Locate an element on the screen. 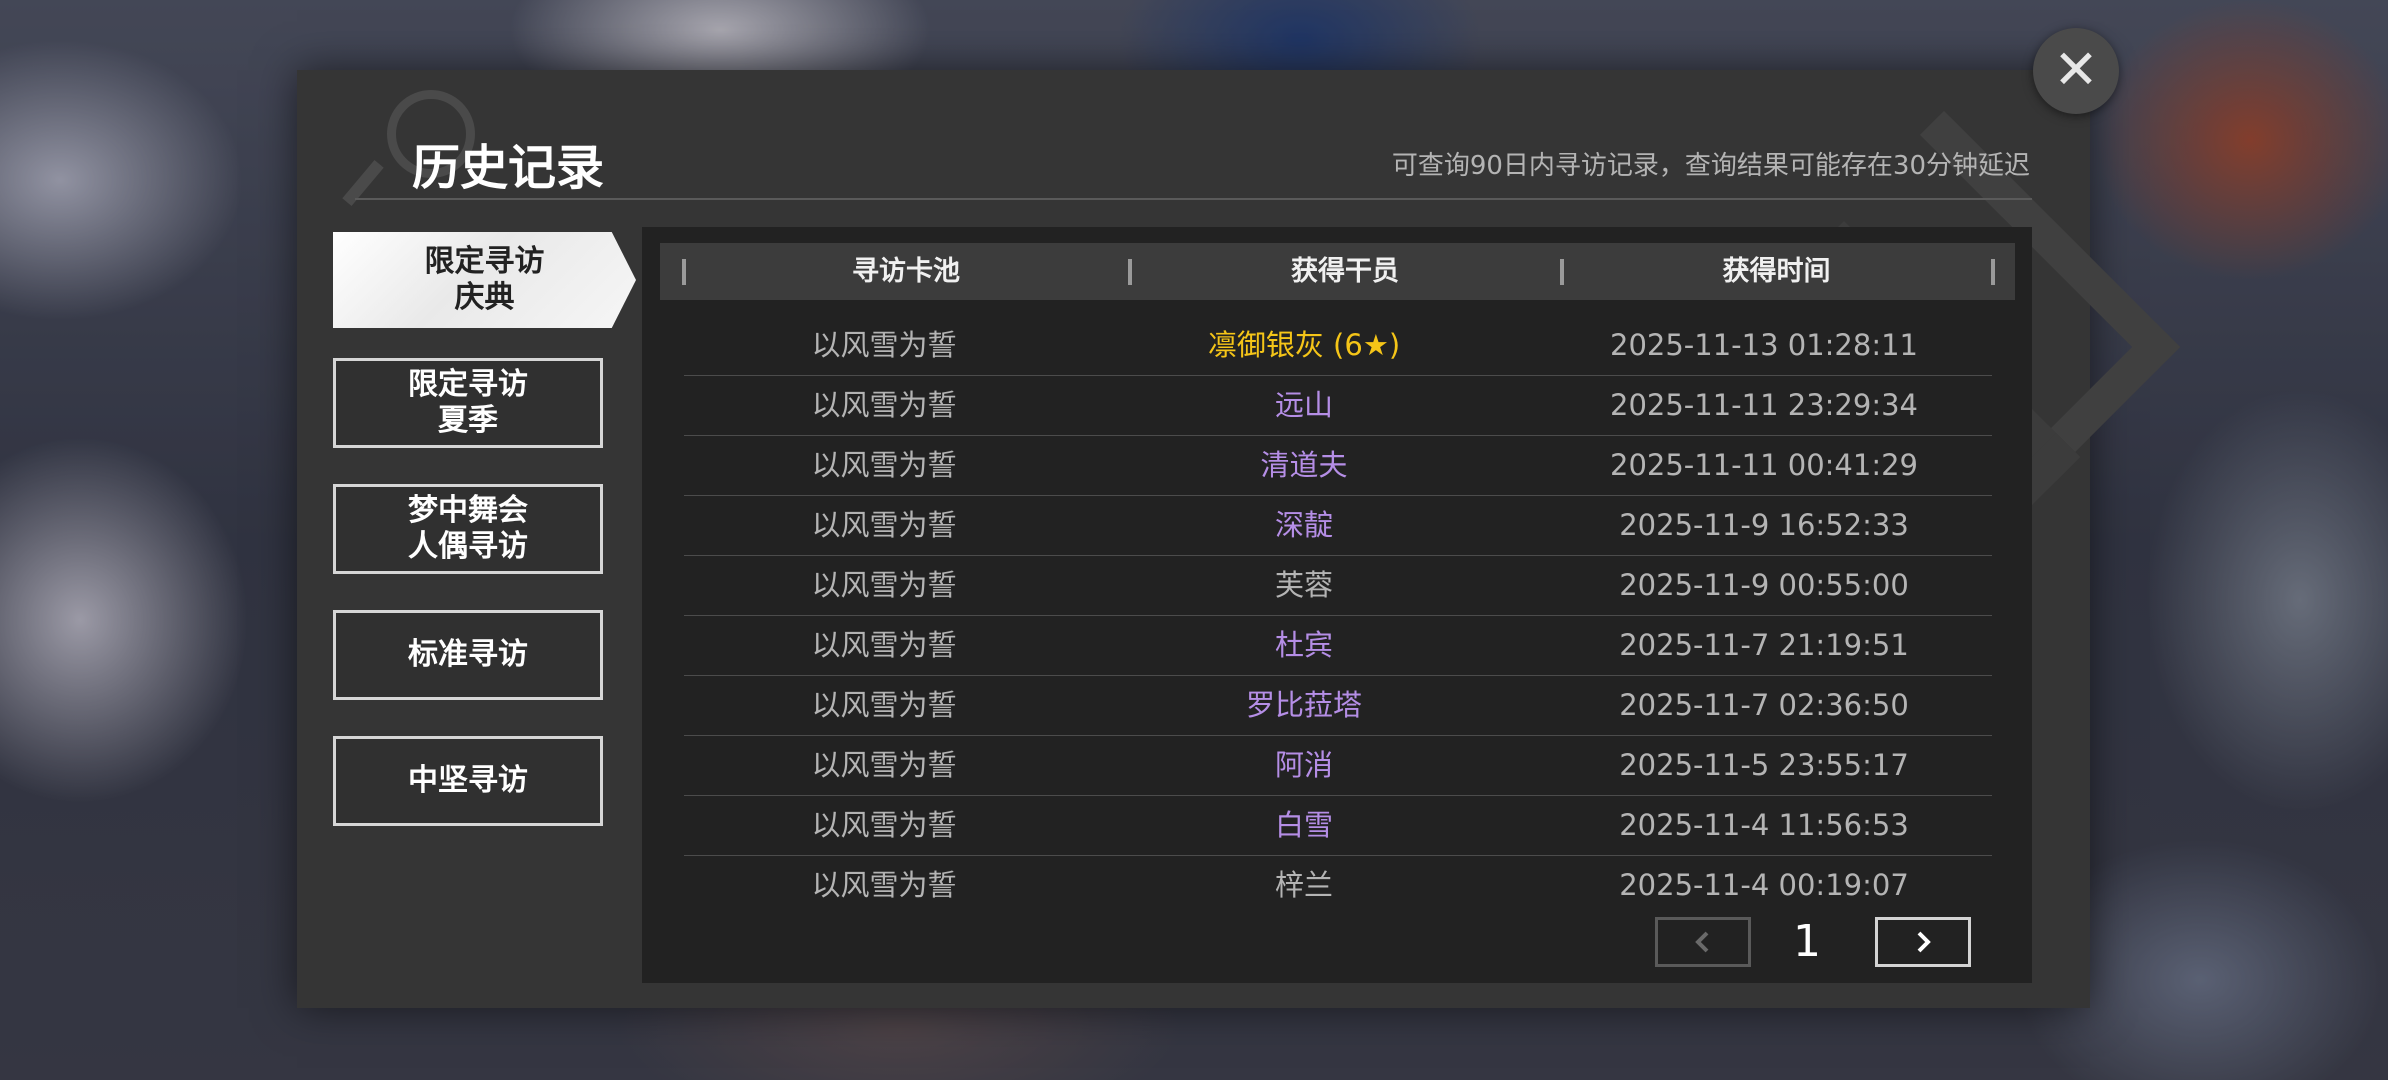 Image resolution: width=2388 pixels, height=1080 pixels. sidebar-item-label: 梦中舞会 人偶寻访 is located at coordinates (468, 528).